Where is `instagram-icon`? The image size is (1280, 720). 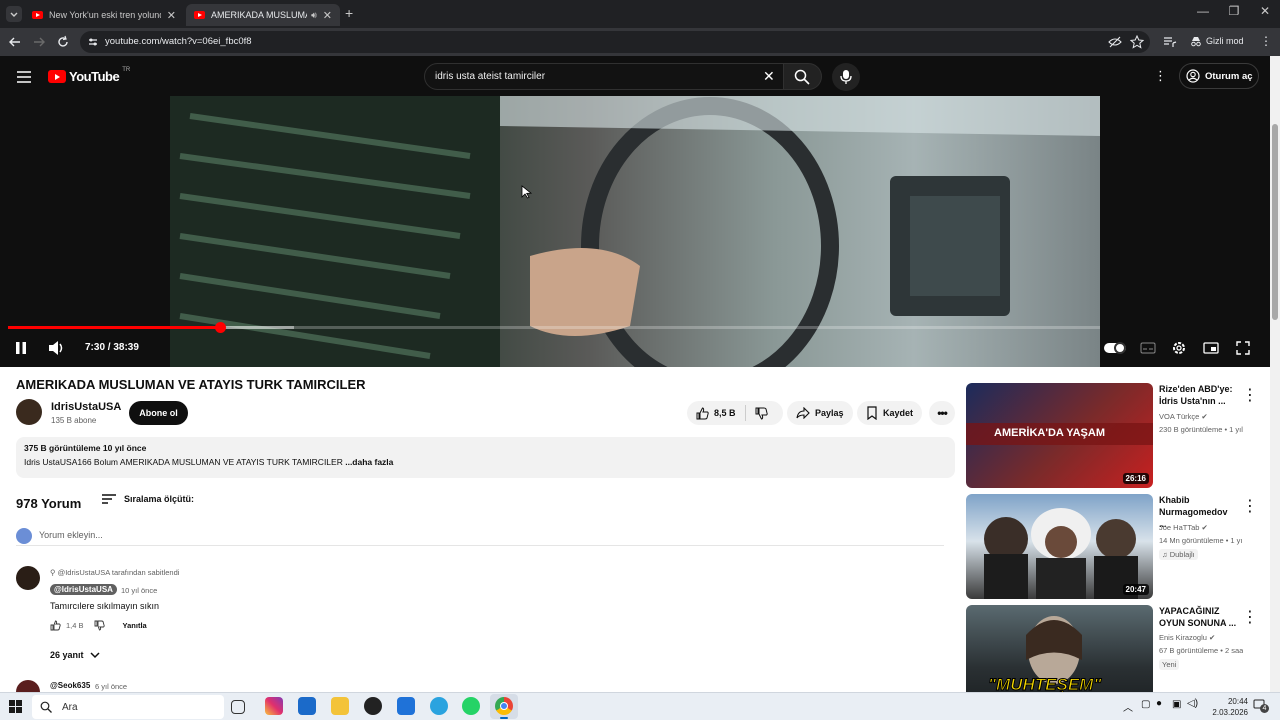 instagram-icon is located at coordinates (274, 706).